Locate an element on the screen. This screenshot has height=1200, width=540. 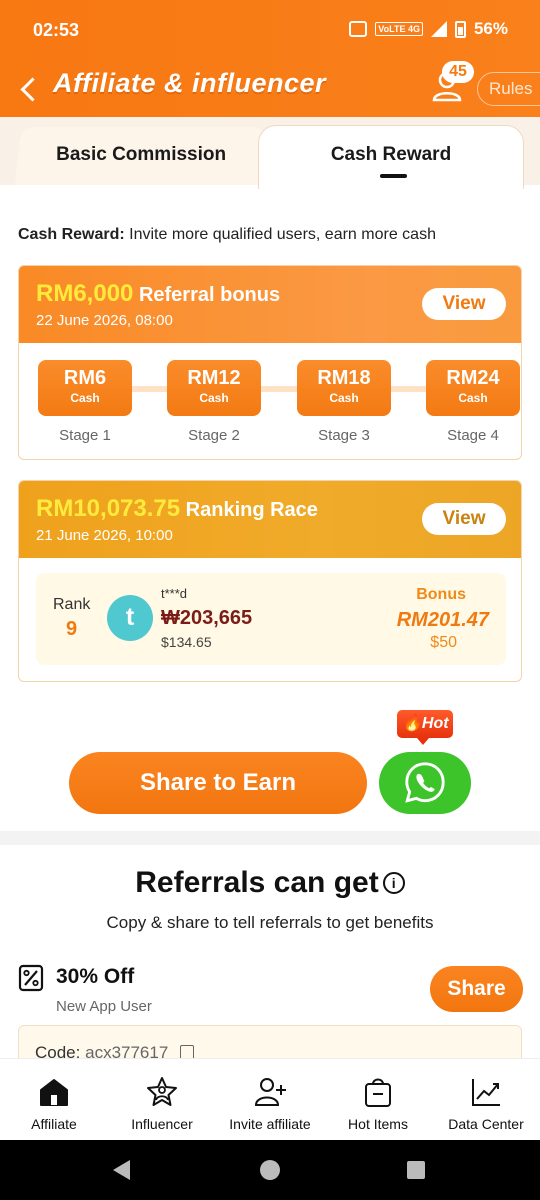
stage-card-2: RM12 Cash is located at coordinates (214, 388).